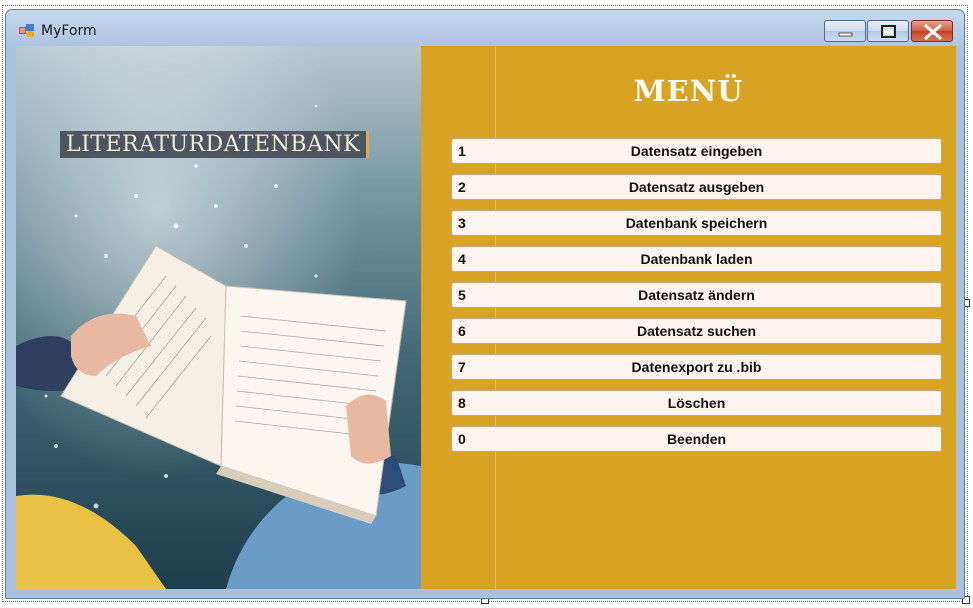 The height and width of the screenshot is (608, 973). Describe the element at coordinates (845, 31) in the screenshot. I see `minimize-button` at that location.